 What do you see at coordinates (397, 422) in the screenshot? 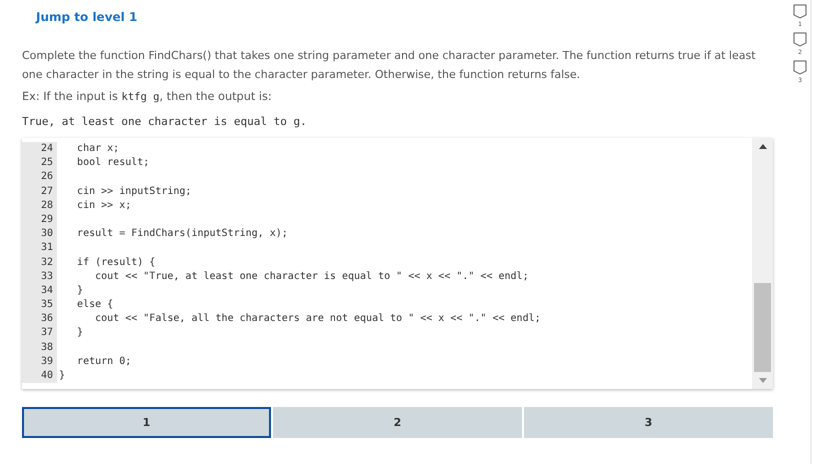
I see `level-tab: 2` at bounding box center [397, 422].